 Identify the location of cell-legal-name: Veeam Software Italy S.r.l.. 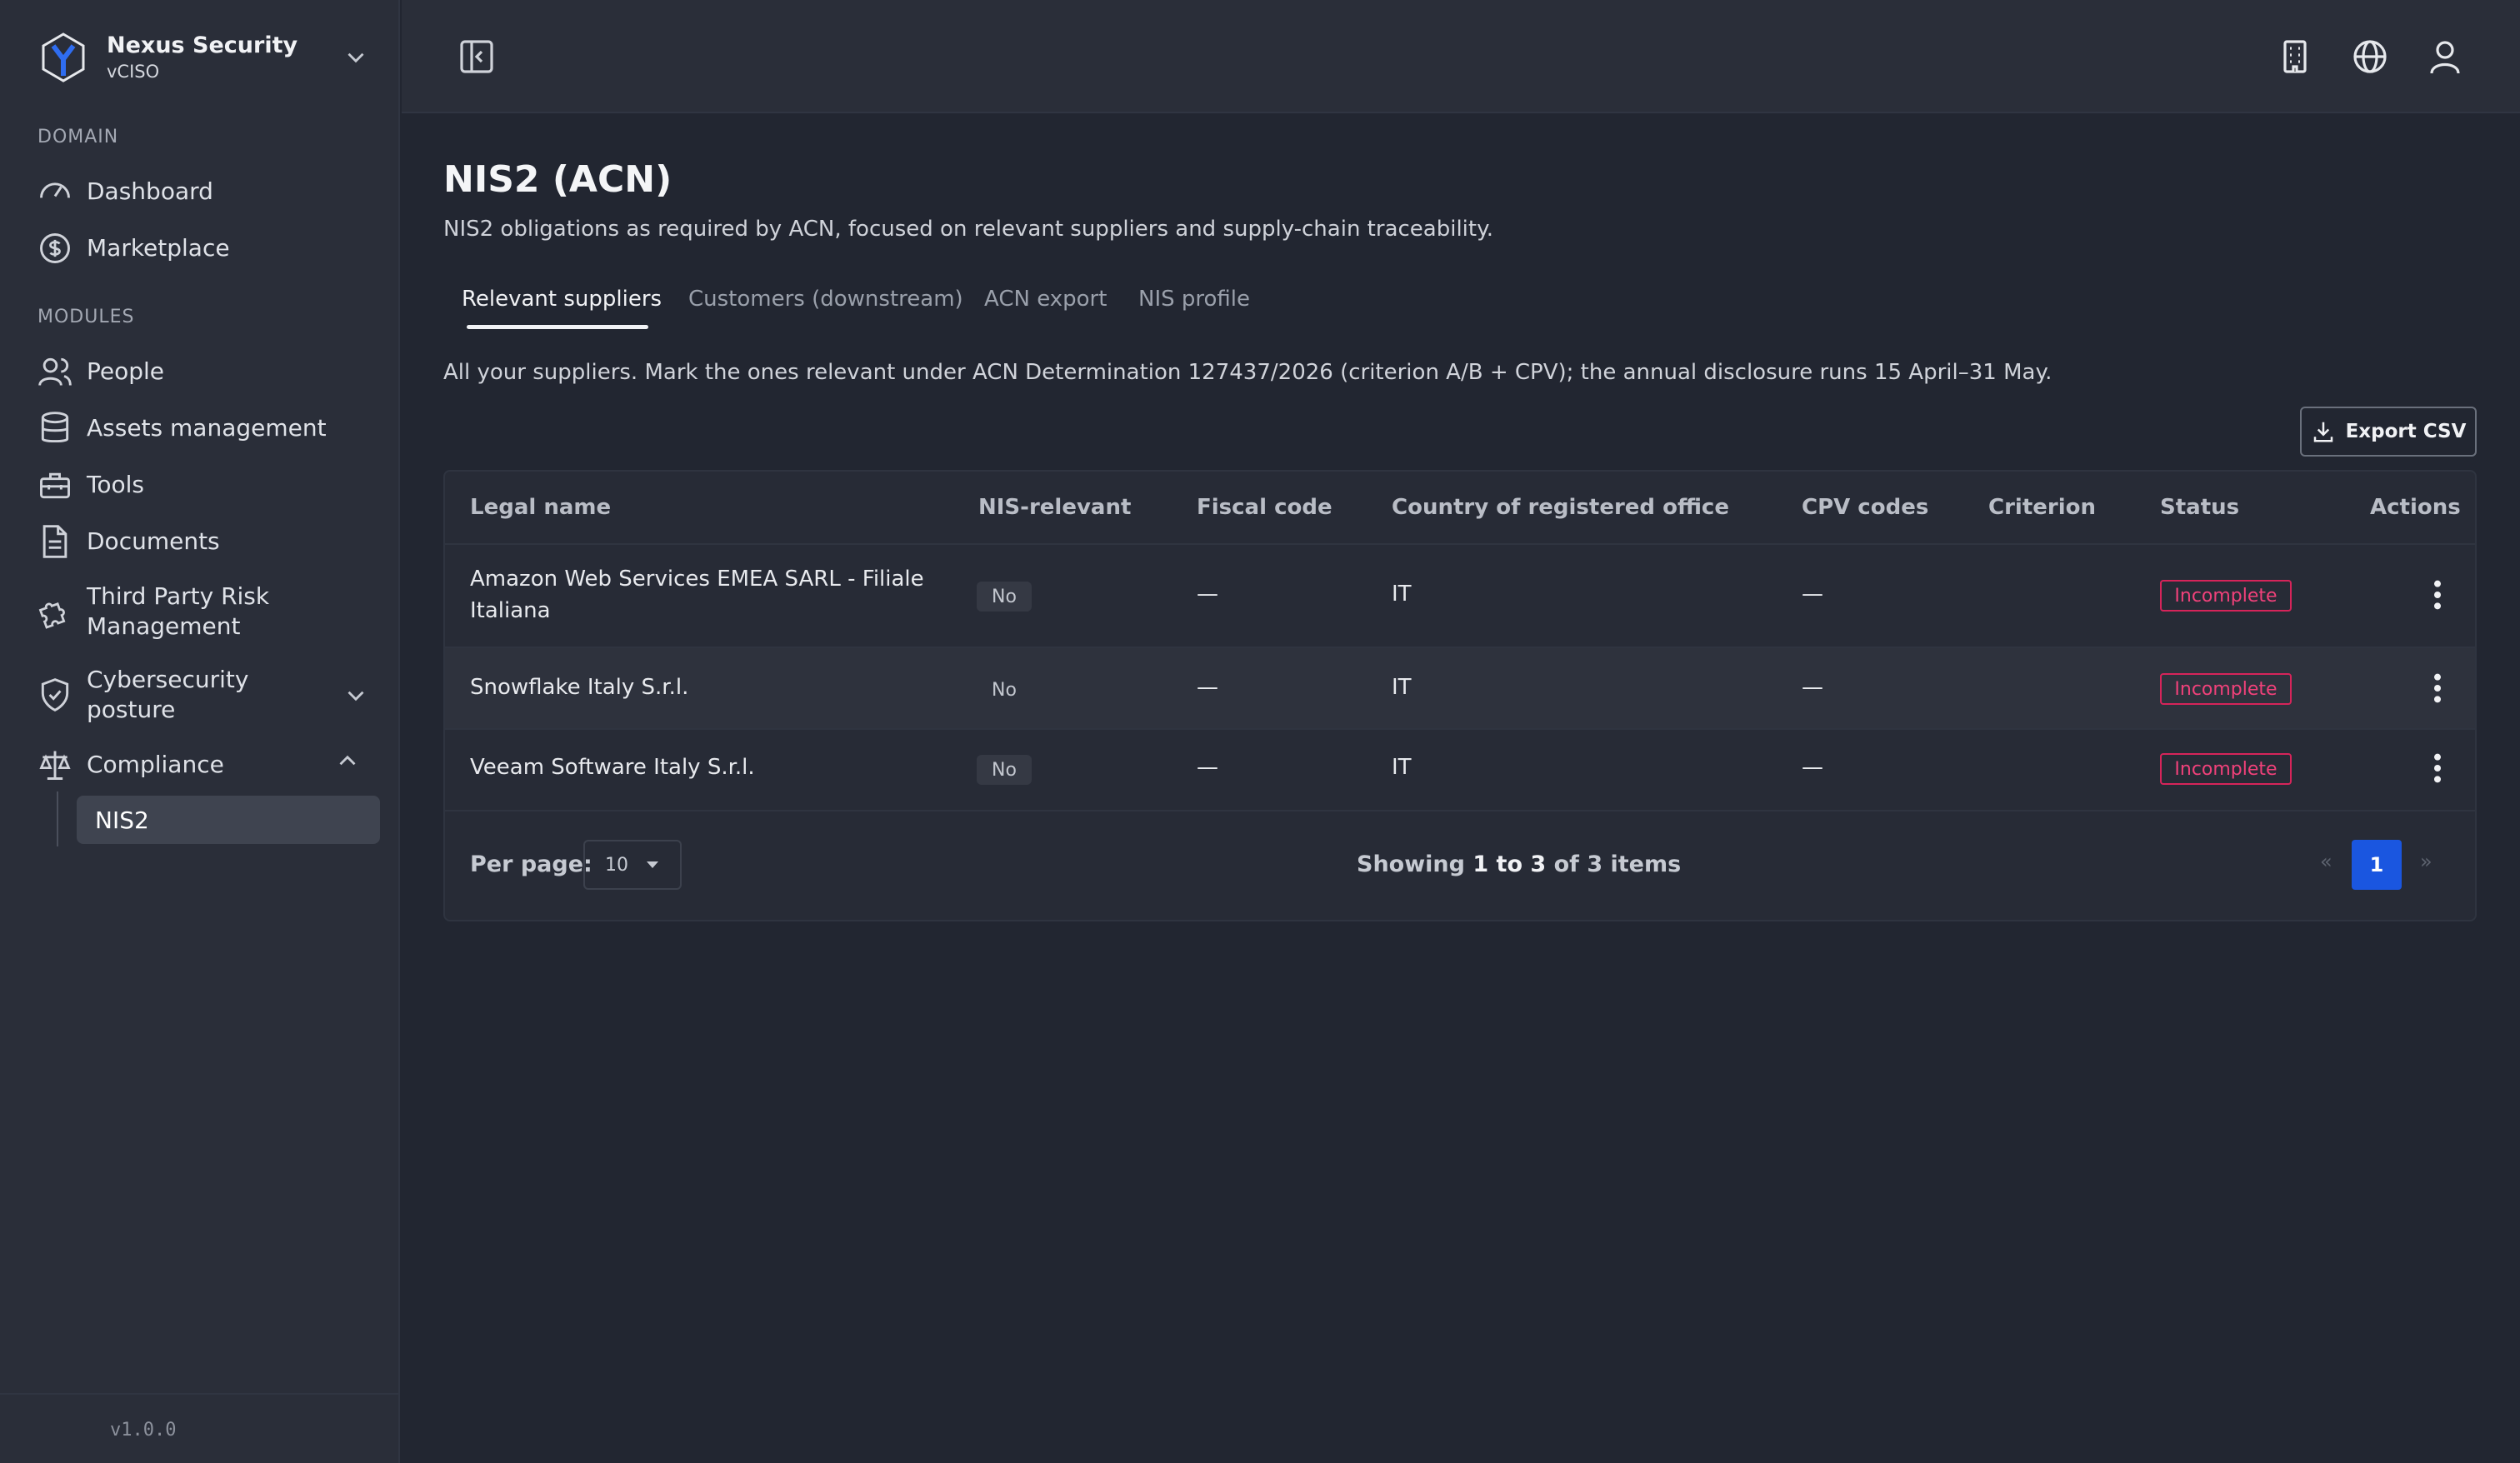
(612, 767).